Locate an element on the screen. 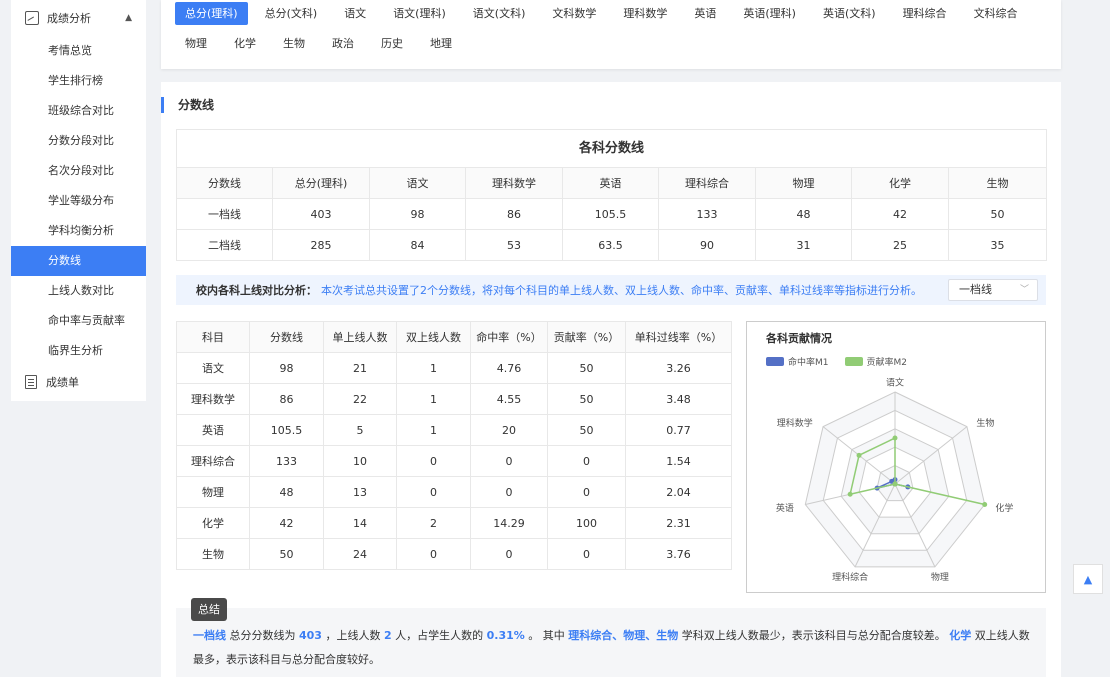  subject-tab: 地理 is located at coordinates (441, 43).